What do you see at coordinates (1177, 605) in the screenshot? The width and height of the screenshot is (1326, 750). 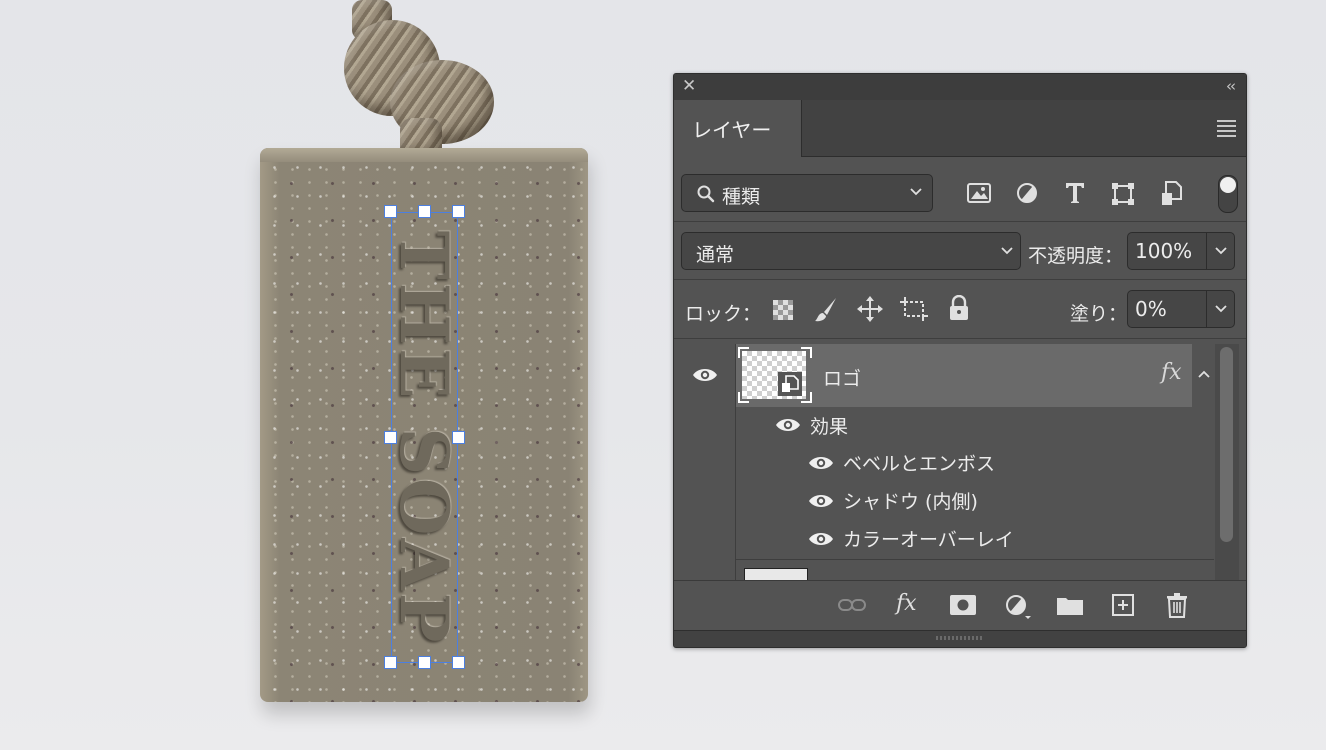 I see `delete-layer-trash-icon` at bounding box center [1177, 605].